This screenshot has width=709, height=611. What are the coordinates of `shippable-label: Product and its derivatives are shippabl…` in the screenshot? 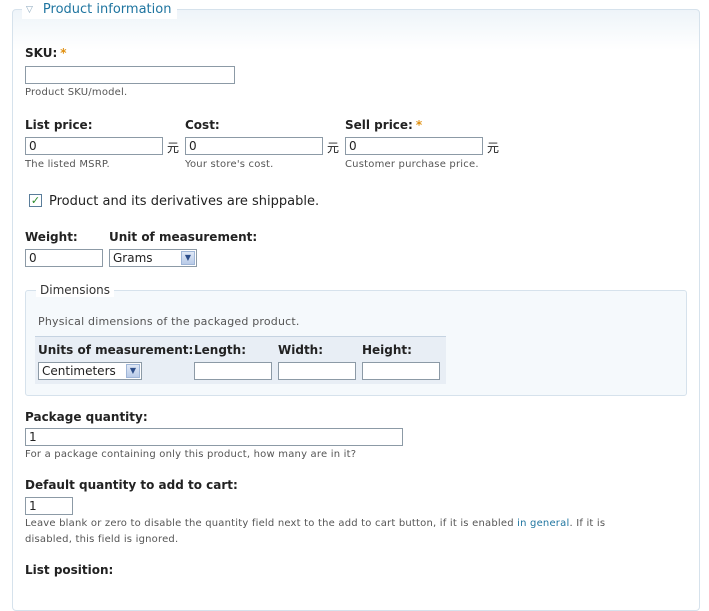 It's located at (184, 201).